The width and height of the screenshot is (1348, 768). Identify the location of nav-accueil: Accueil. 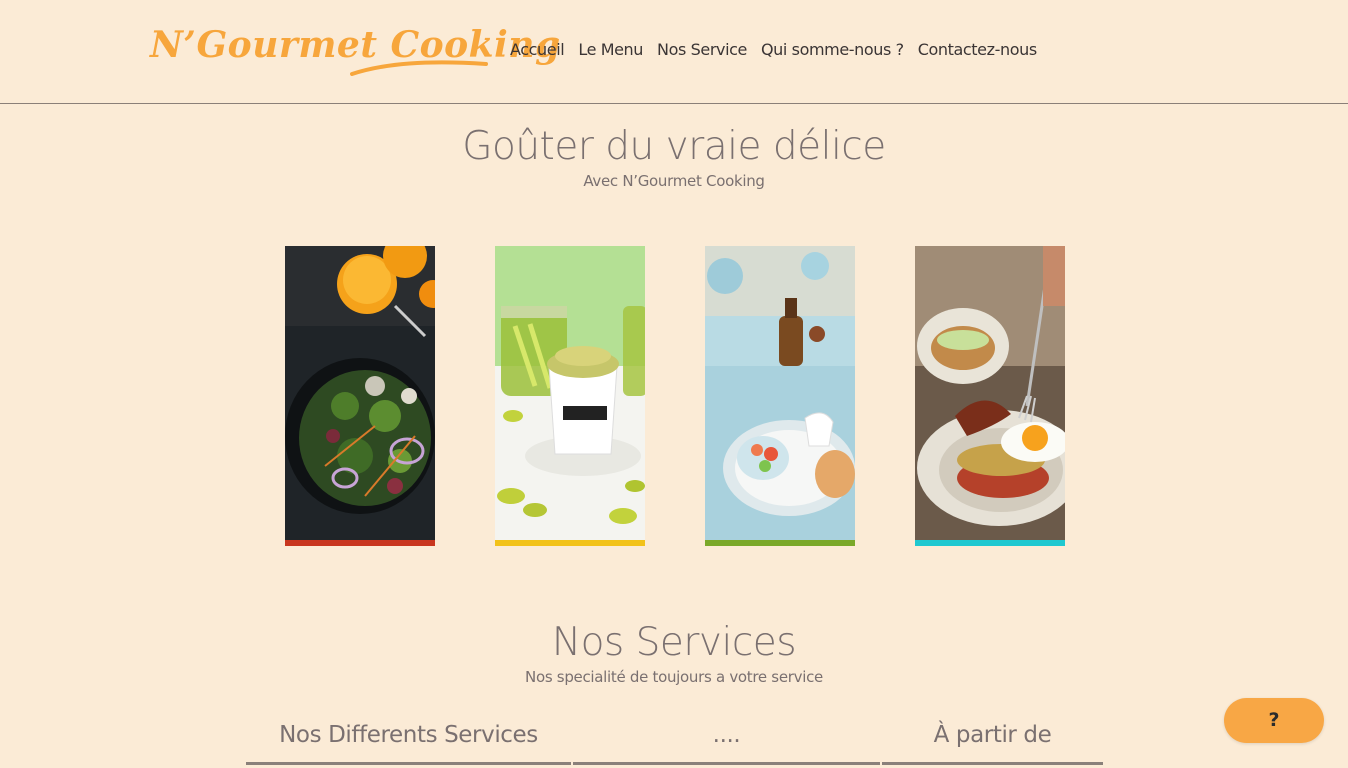
(537, 49).